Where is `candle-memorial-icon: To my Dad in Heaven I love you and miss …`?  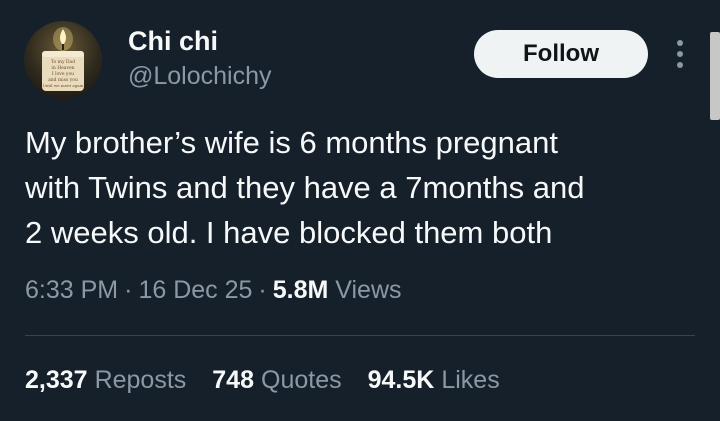 candle-memorial-icon: To my Dad in Heaven I love you and miss … is located at coordinates (63, 59).